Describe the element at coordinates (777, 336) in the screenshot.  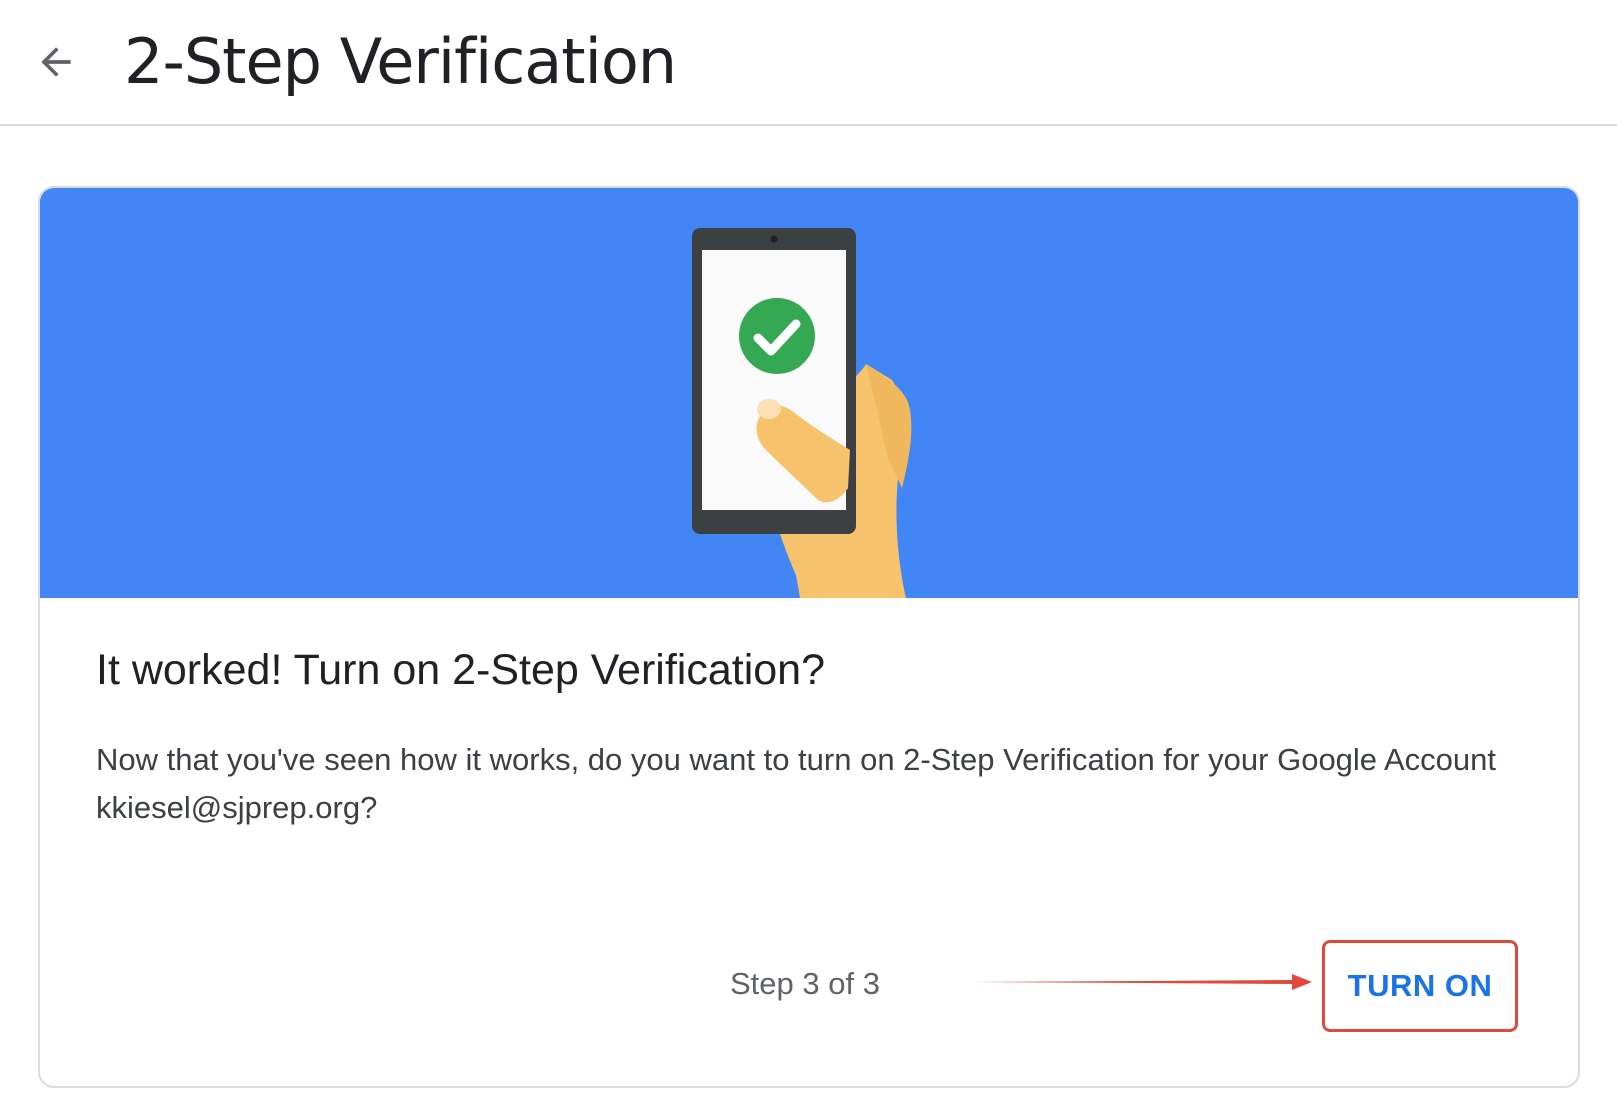
I see `checkmark-circle` at that location.